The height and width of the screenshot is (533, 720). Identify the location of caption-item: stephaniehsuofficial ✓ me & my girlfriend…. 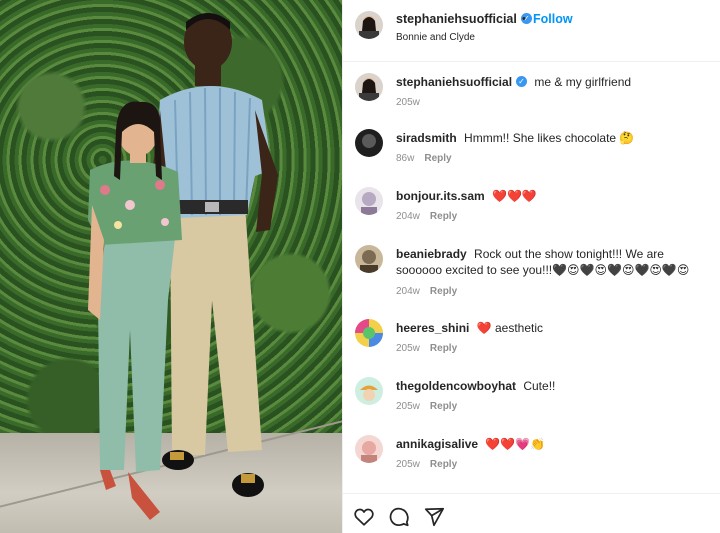
(531, 93).